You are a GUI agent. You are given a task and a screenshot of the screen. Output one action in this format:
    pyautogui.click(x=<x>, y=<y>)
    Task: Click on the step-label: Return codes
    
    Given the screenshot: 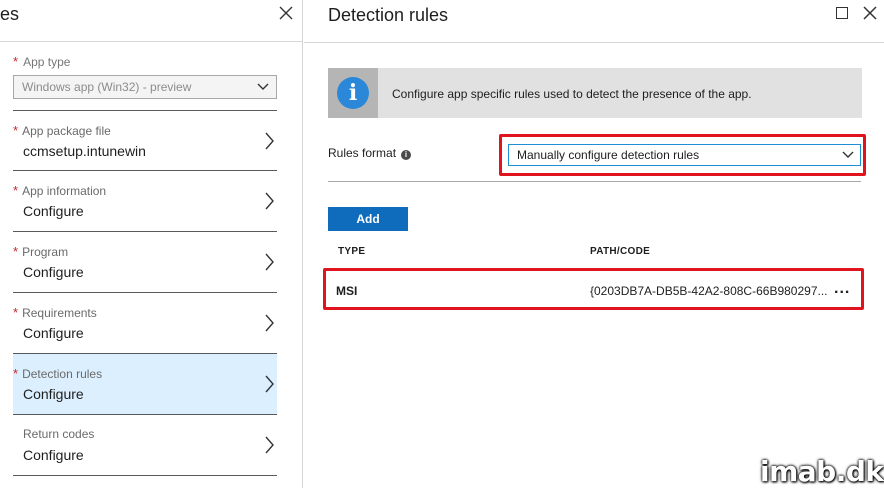 What is the action you would take?
    pyautogui.click(x=59, y=434)
    